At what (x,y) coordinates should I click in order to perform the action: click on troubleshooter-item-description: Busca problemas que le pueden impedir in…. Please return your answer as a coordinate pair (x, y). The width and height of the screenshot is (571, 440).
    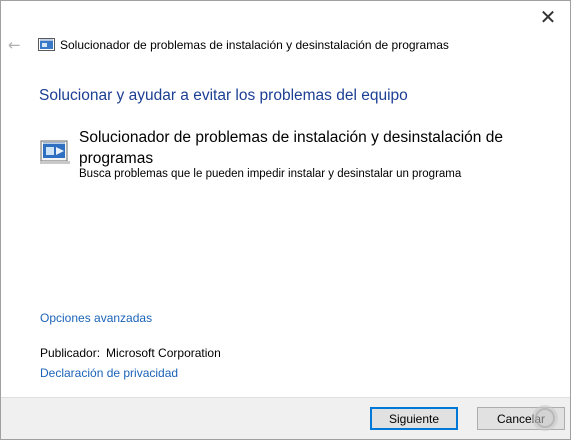
    Looking at the image, I should click on (270, 174).